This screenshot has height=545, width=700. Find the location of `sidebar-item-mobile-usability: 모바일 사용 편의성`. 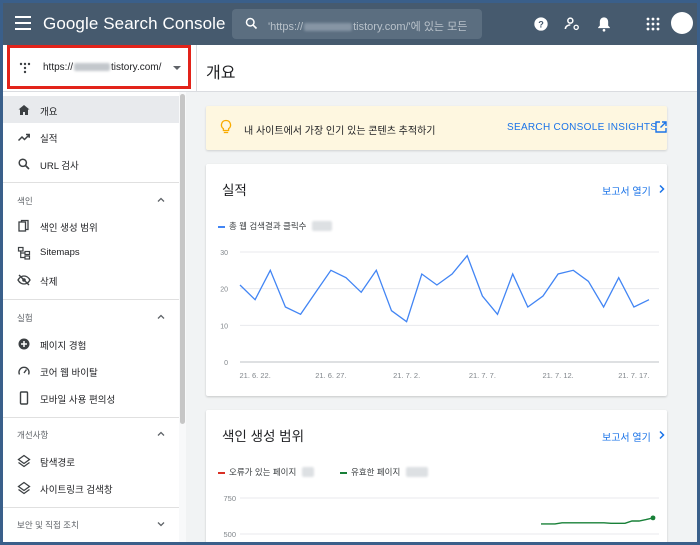

sidebar-item-mobile-usability: 모바일 사용 편의성 is located at coordinates (91, 397).